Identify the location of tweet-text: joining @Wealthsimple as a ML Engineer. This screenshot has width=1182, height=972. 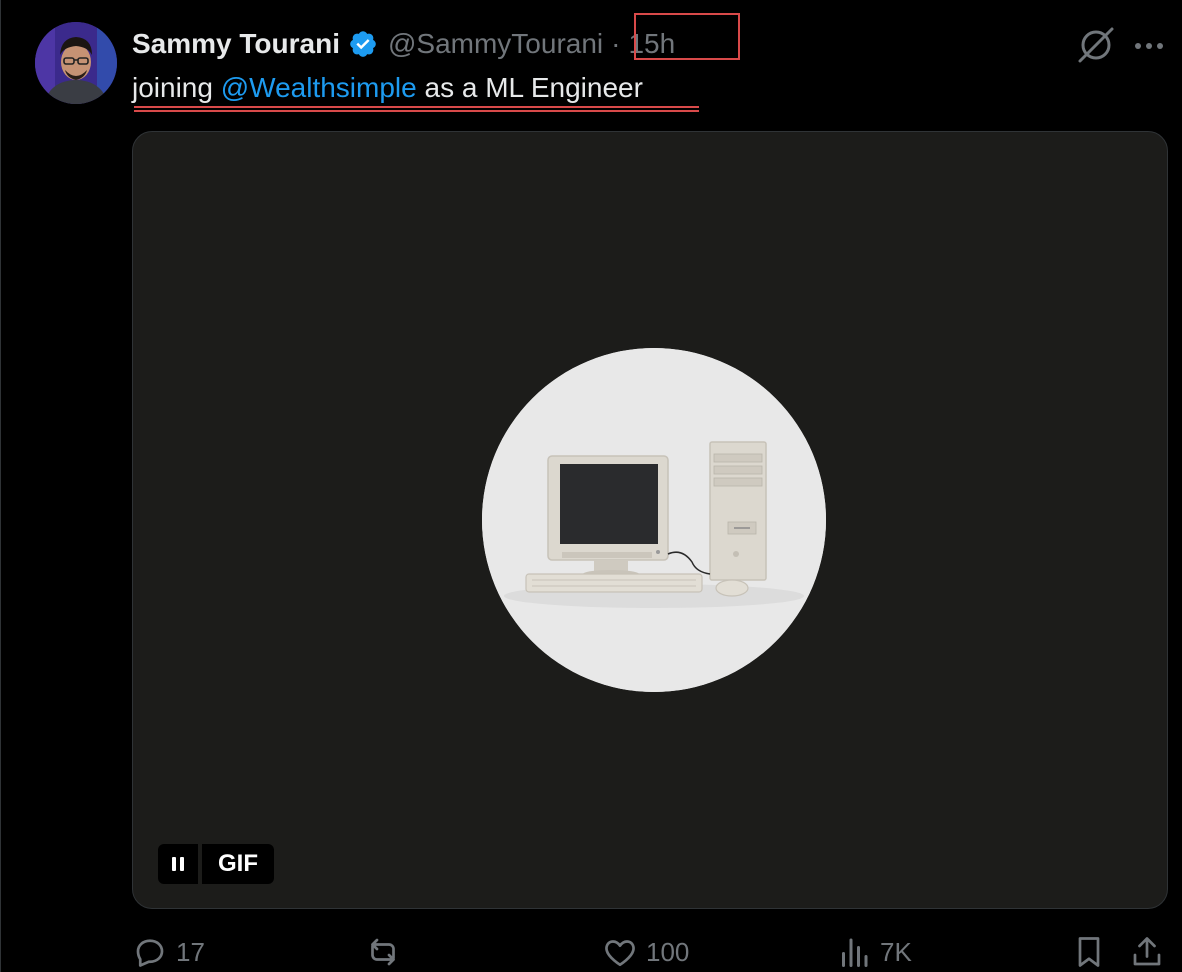
(387, 88).